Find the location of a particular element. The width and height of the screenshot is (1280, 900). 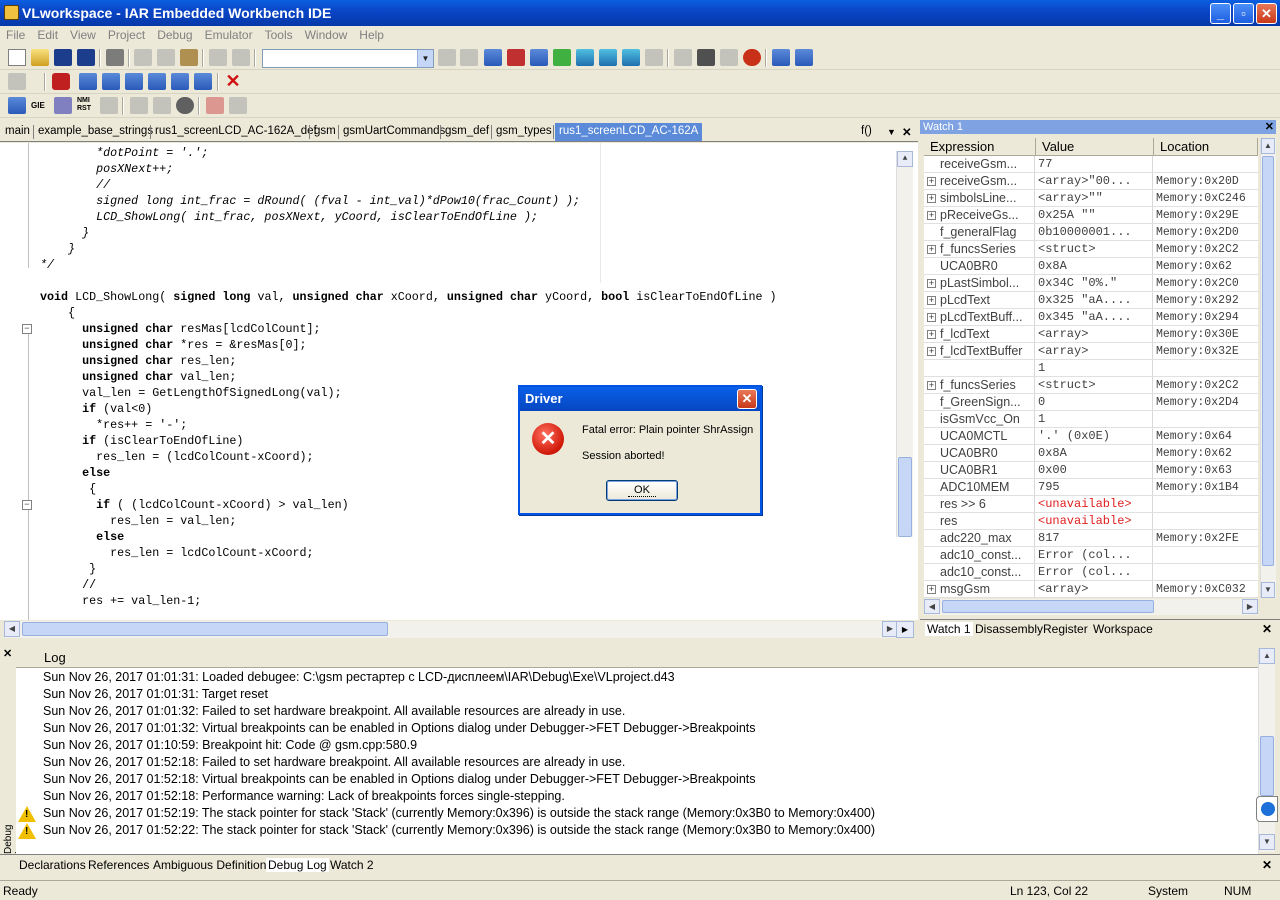

watch-row: + msgGsm <array> Memory:0xC032 is located at coordinates (1091, 589).